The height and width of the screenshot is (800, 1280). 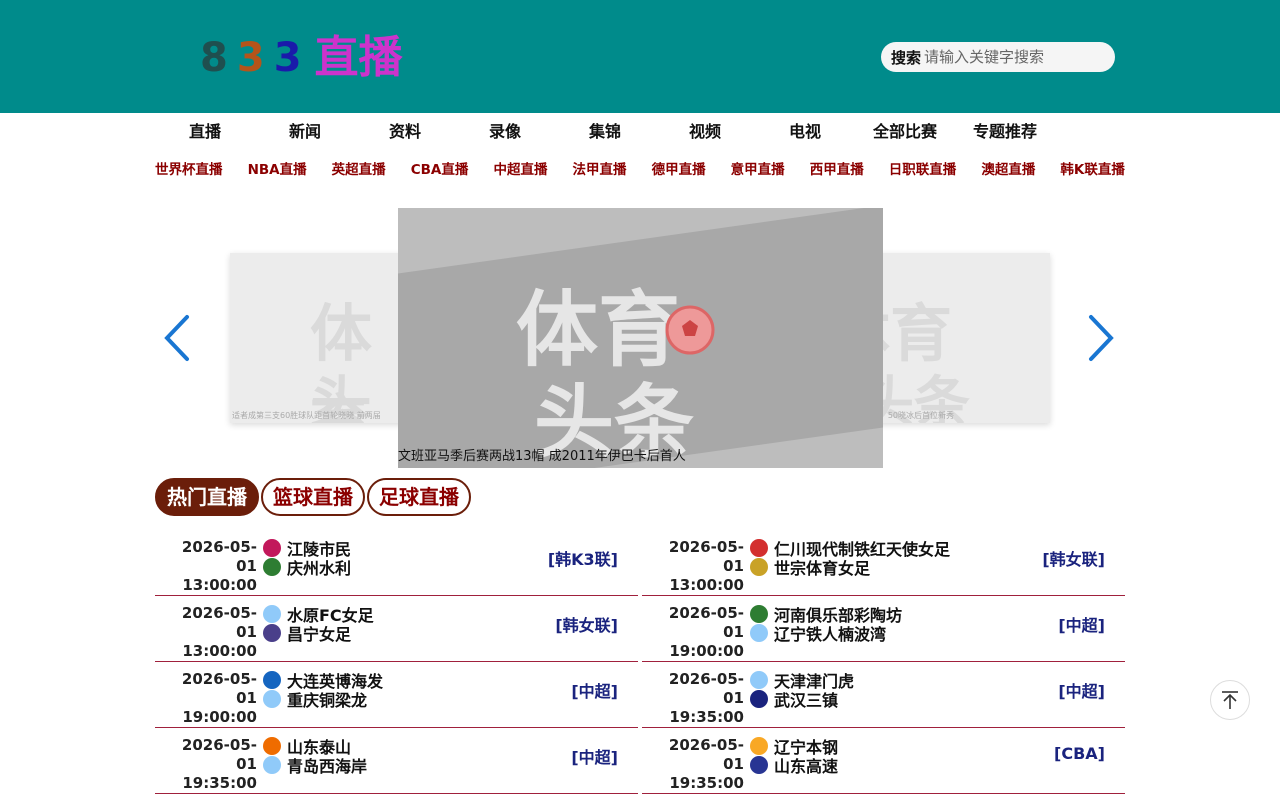 What do you see at coordinates (505, 132) in the screenshot?
I see `nav-item-replay: 录像` at bounding box center [505, 132].